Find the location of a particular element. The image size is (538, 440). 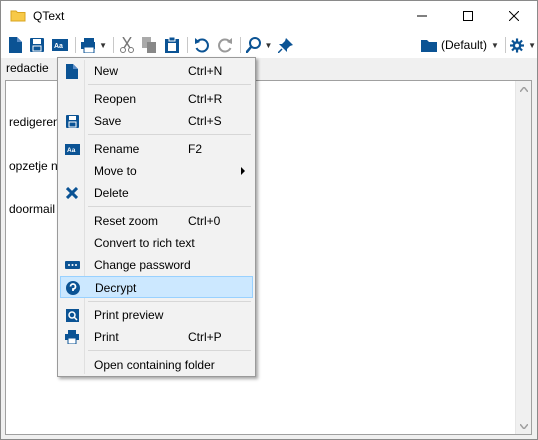

undo-icon is located at coordinates (201, 44).